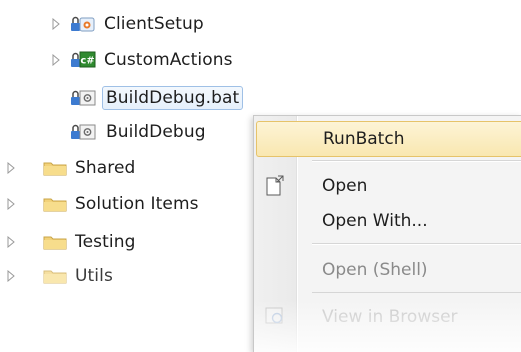 This screenshot has width=521, height=352. Describe the element at coordinates (387, 186) in the screenshot. I see `menu-item-open: Open` at that location.